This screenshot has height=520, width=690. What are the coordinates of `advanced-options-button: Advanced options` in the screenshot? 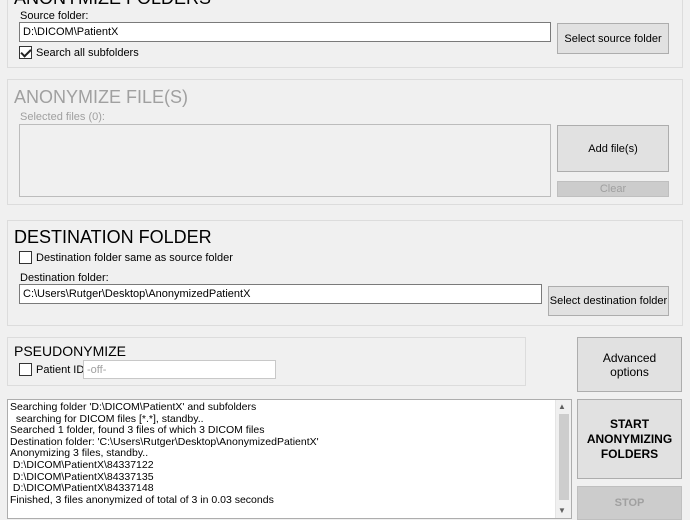 It's located at (629, 364).